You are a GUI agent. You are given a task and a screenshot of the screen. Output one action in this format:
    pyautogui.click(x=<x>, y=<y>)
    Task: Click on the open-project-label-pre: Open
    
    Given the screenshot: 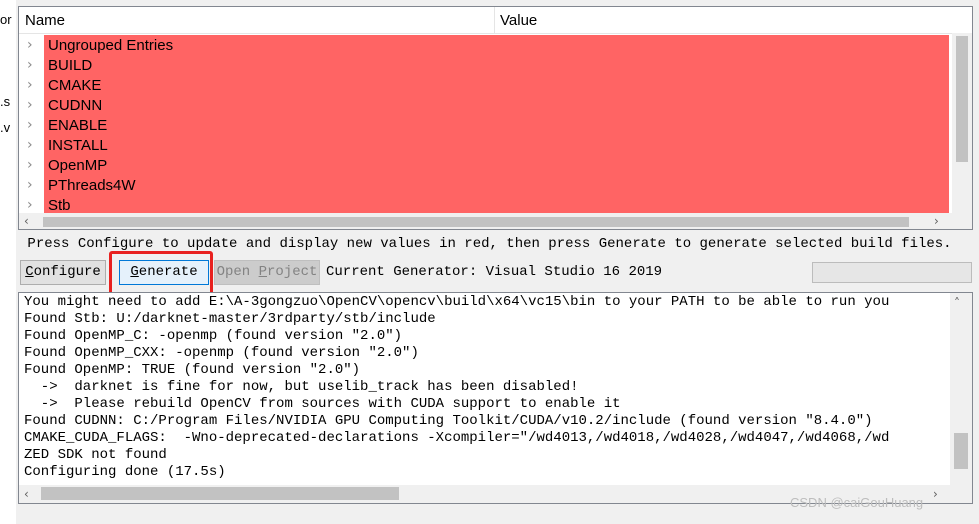 What is the action you would take?
    pyautogui.click(x=237, y=272)
    